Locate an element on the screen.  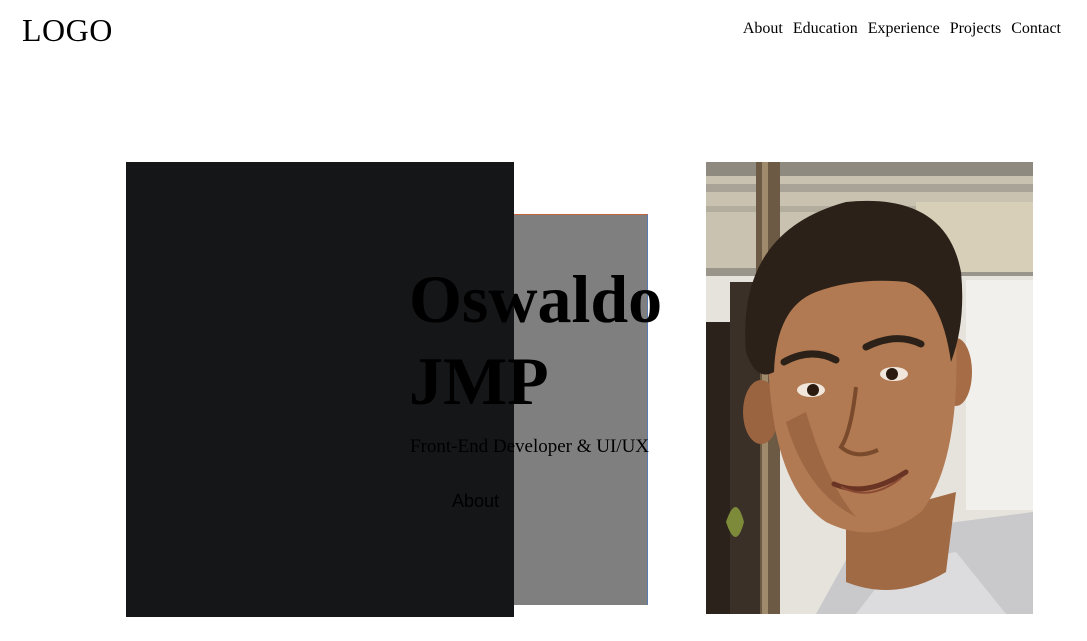
nav-item-experience: Experience is located at coordinates (904, 29).